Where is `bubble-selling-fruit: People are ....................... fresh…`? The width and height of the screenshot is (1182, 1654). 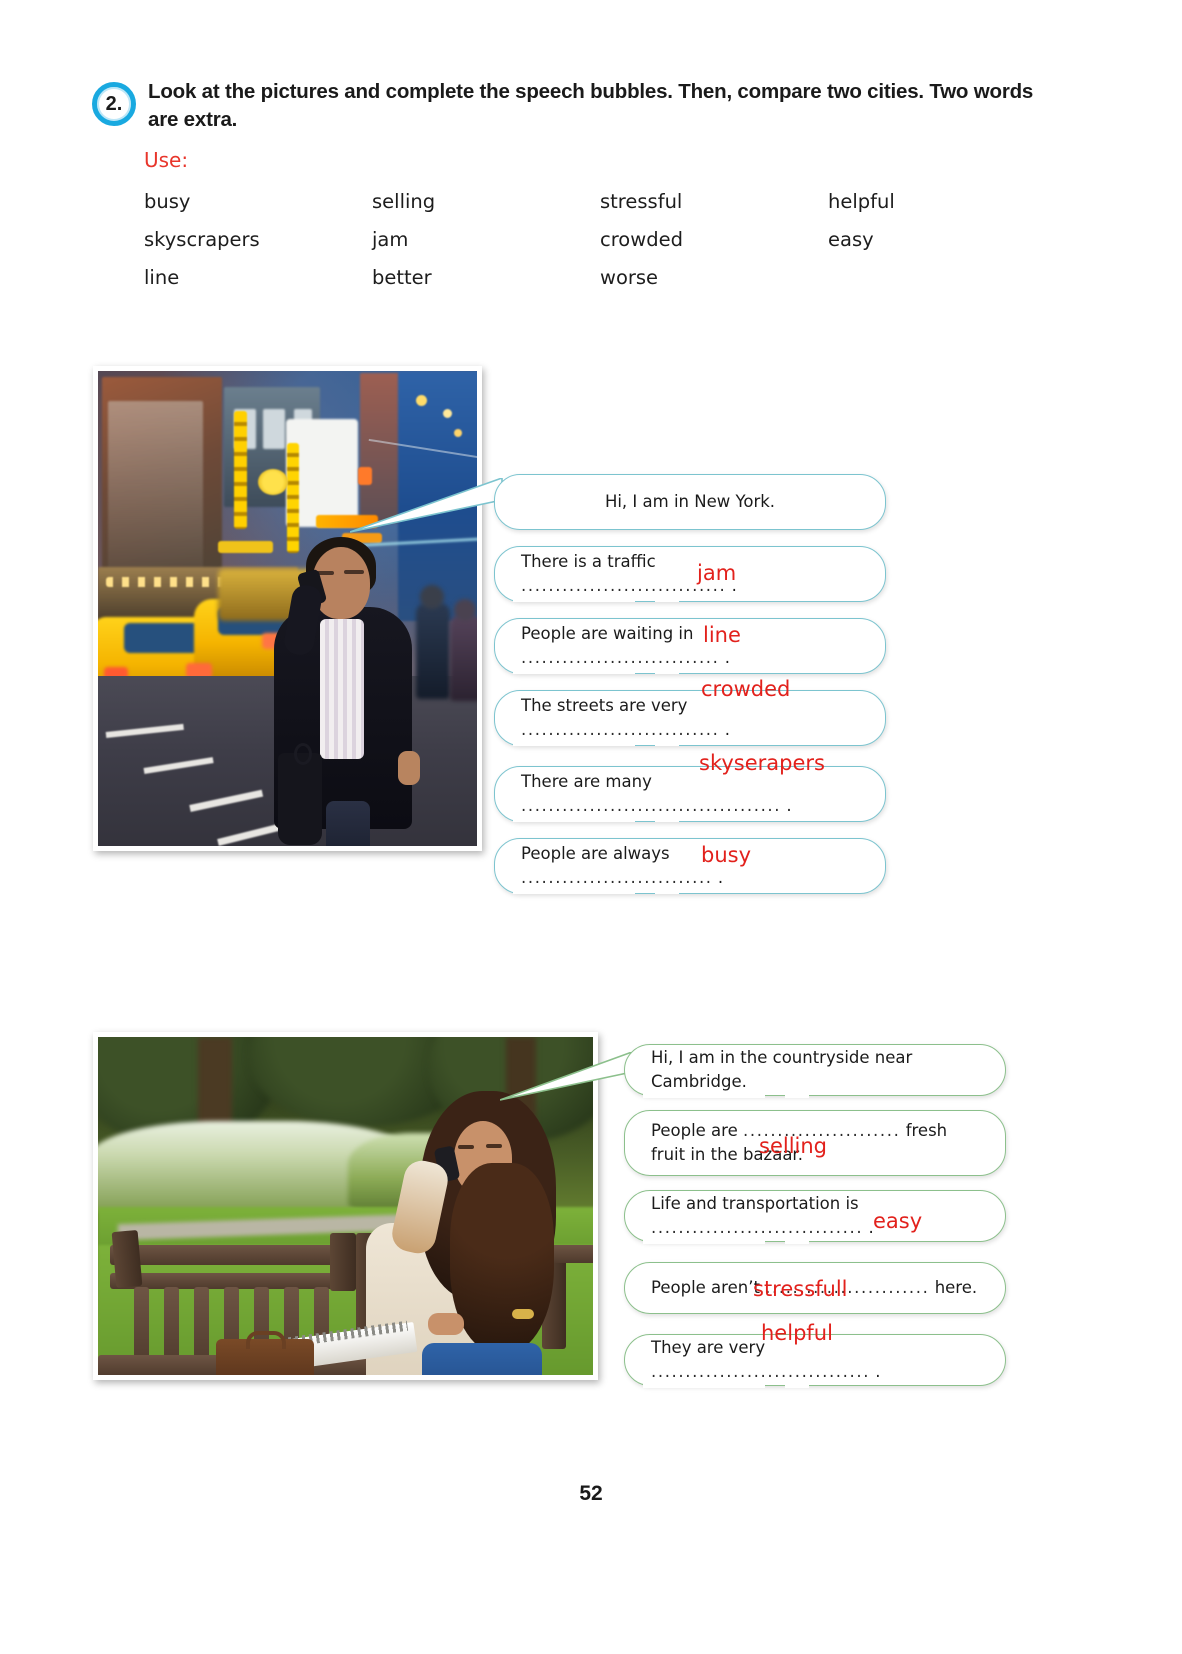
bubble-selling-fruit: People are ....................... fresh… is located at coordinates (815, 1143).